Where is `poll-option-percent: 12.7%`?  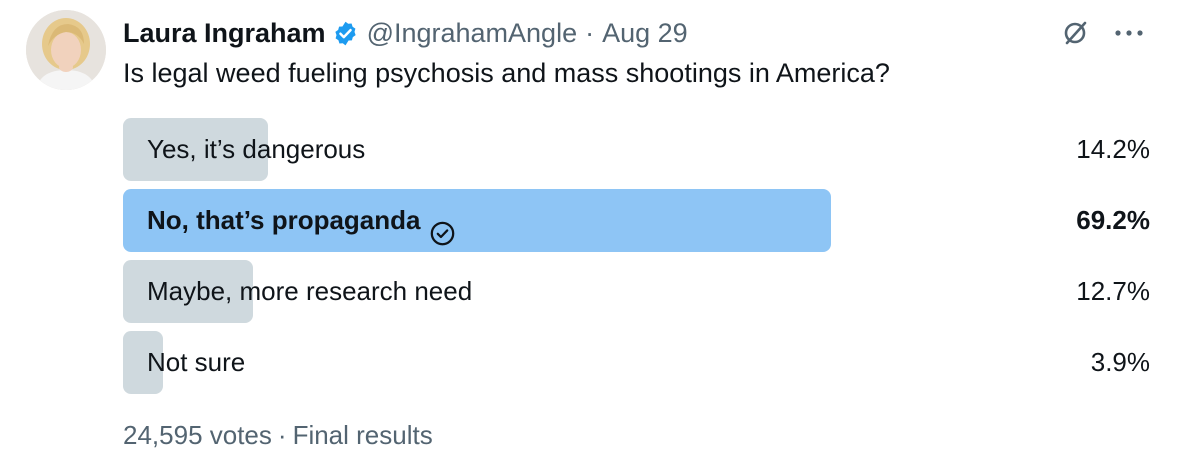
poll-option-percent: 12.7% is located at coordinates (1113, 291).